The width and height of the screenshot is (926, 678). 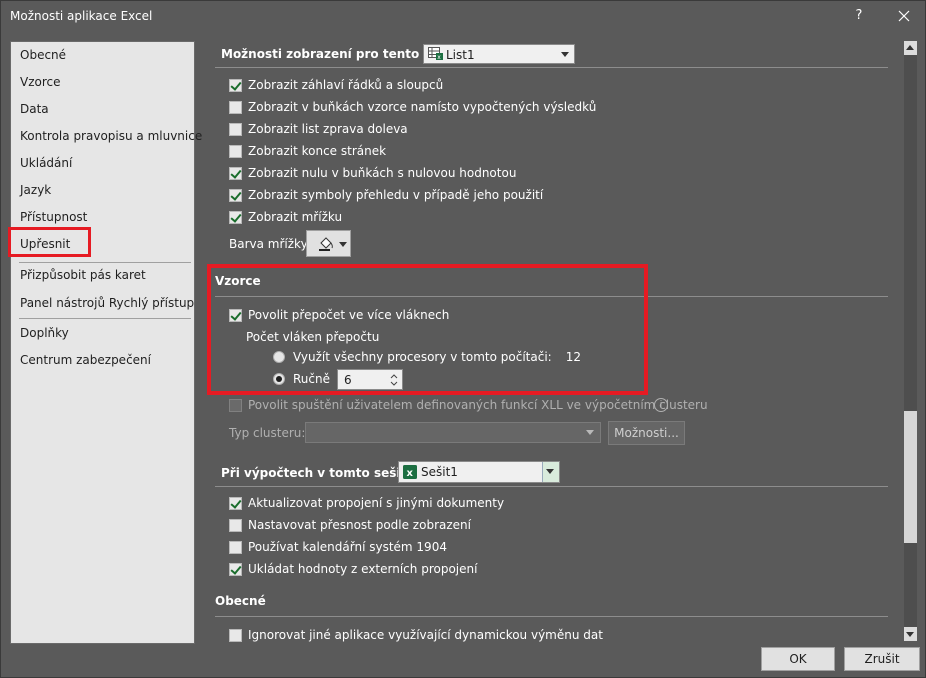 I want to click on scroll-up-button, so click(x=910, y=48).